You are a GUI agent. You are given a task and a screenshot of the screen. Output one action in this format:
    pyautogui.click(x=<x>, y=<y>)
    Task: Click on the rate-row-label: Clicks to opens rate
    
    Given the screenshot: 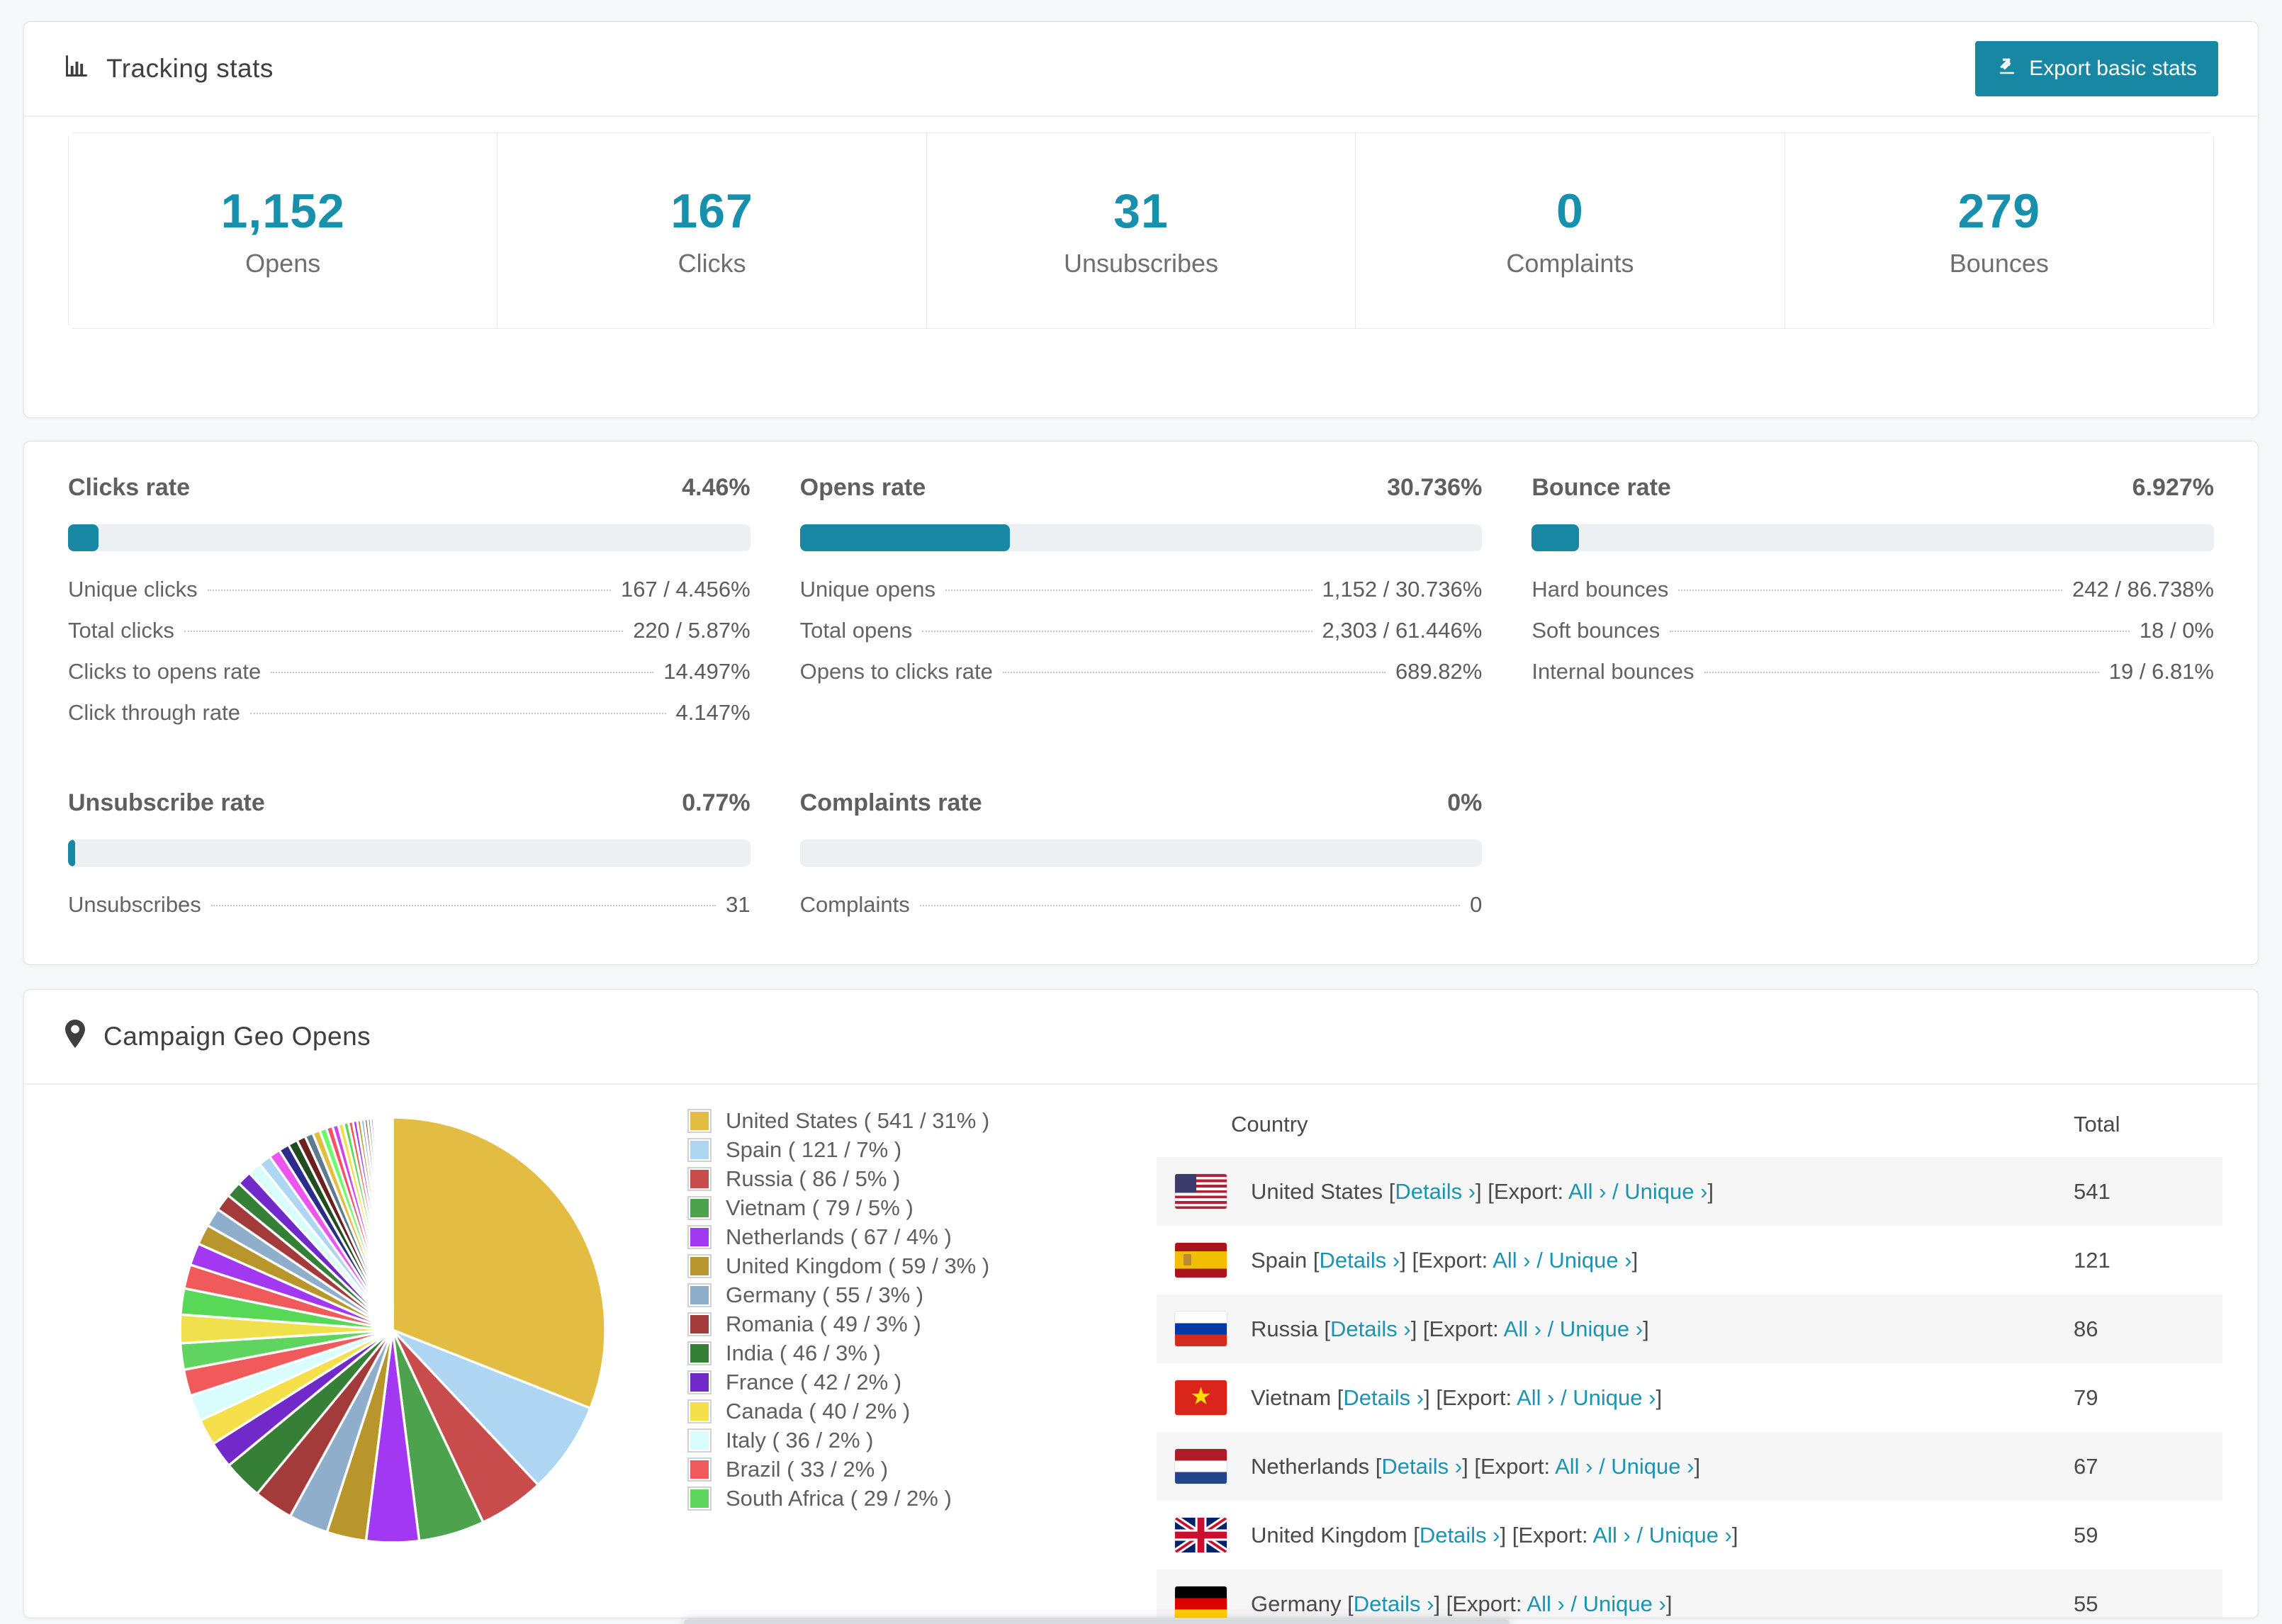 What is the action you would take?
    pyautogui.click(x=165, y=672)
    